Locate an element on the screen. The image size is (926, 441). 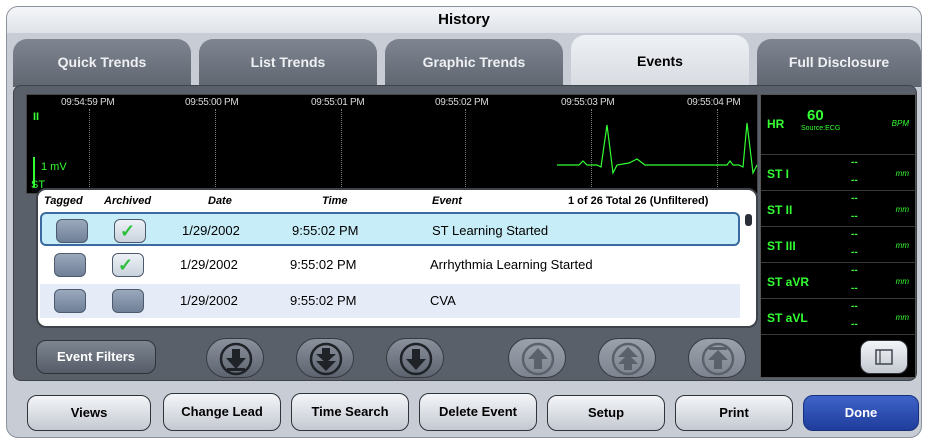
event-row: 1/29/2002 9:55:02 PM CVA is located at coordinates (390, 301).